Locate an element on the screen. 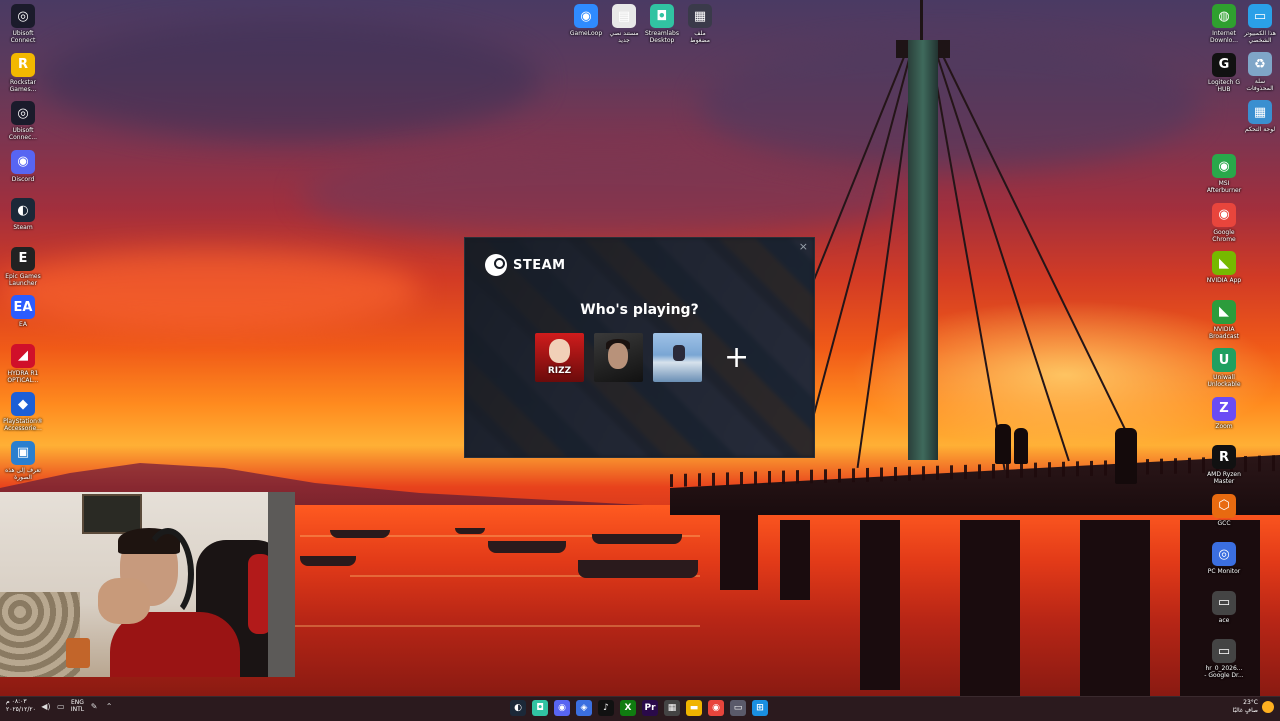 This screenshot has width=1280, height=721. taskbar-tiktok-icon: ♪ is located at coordinates (606, 708).